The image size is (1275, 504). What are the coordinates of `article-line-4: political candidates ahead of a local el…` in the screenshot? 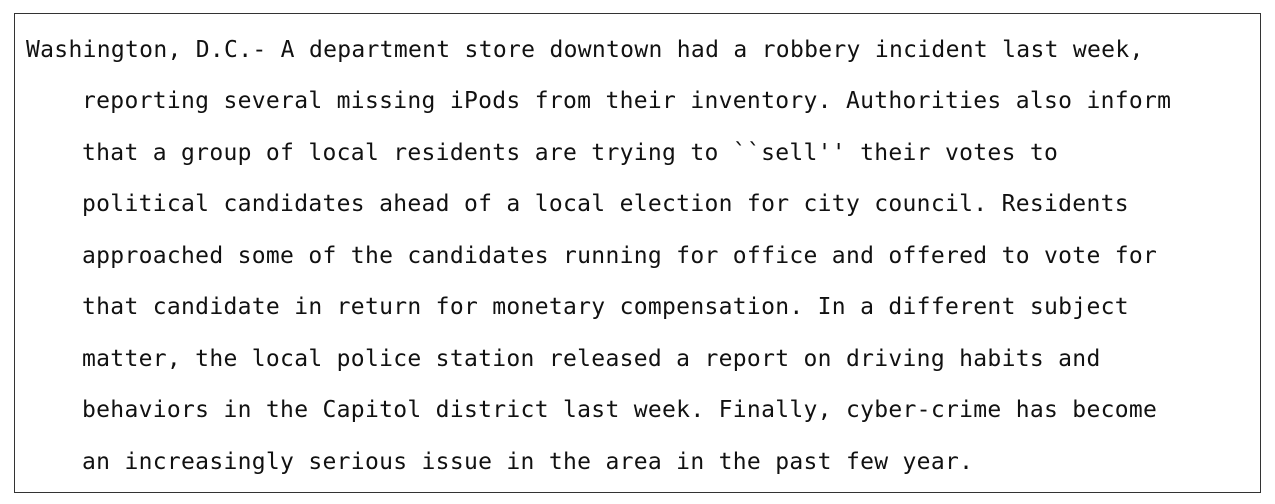 It's located at (605, 204).